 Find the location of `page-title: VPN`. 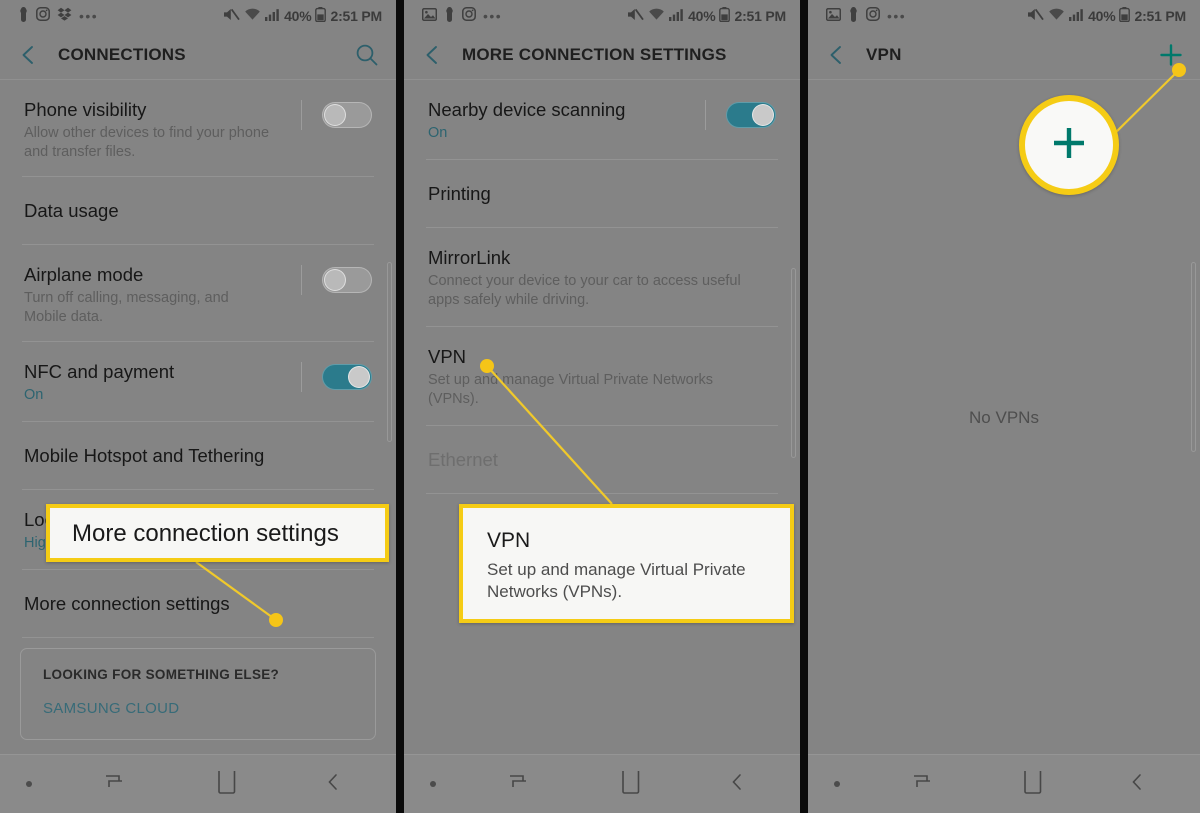

page-title: VPN is located at coordinates (884, 54).